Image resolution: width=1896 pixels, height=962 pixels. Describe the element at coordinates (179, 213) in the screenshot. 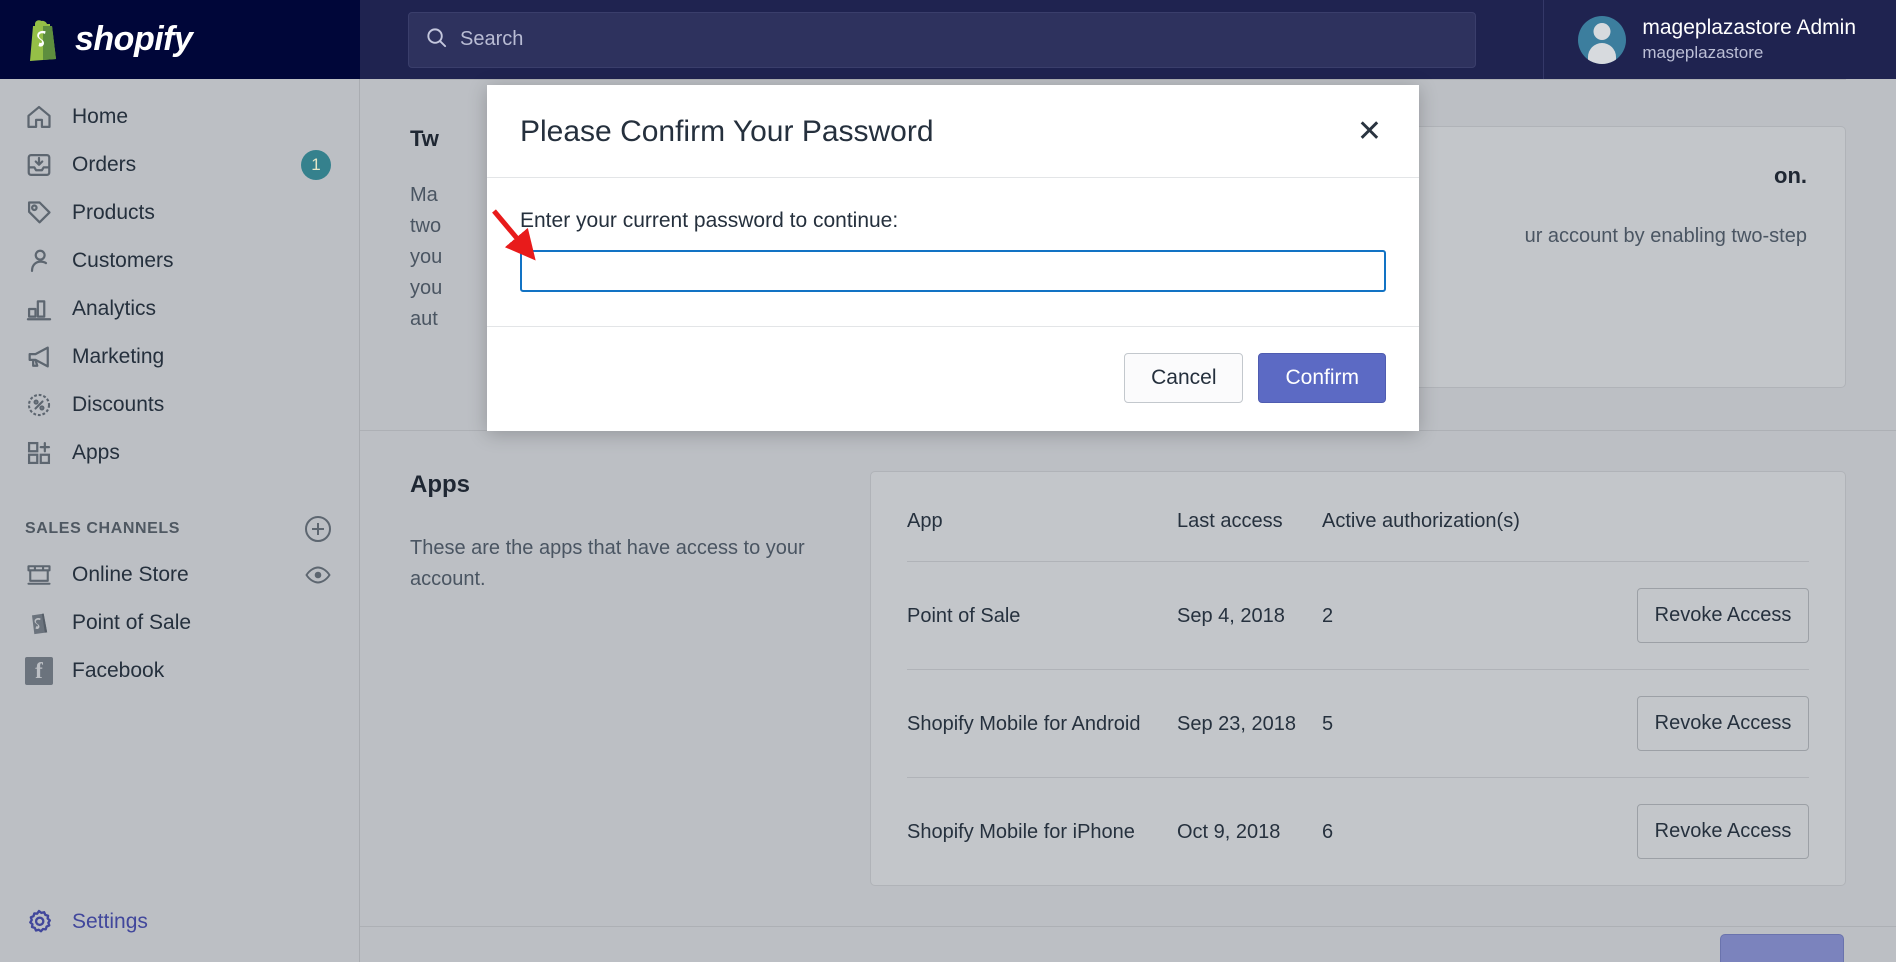

I see `sidebar-item-products: Products` at that location.